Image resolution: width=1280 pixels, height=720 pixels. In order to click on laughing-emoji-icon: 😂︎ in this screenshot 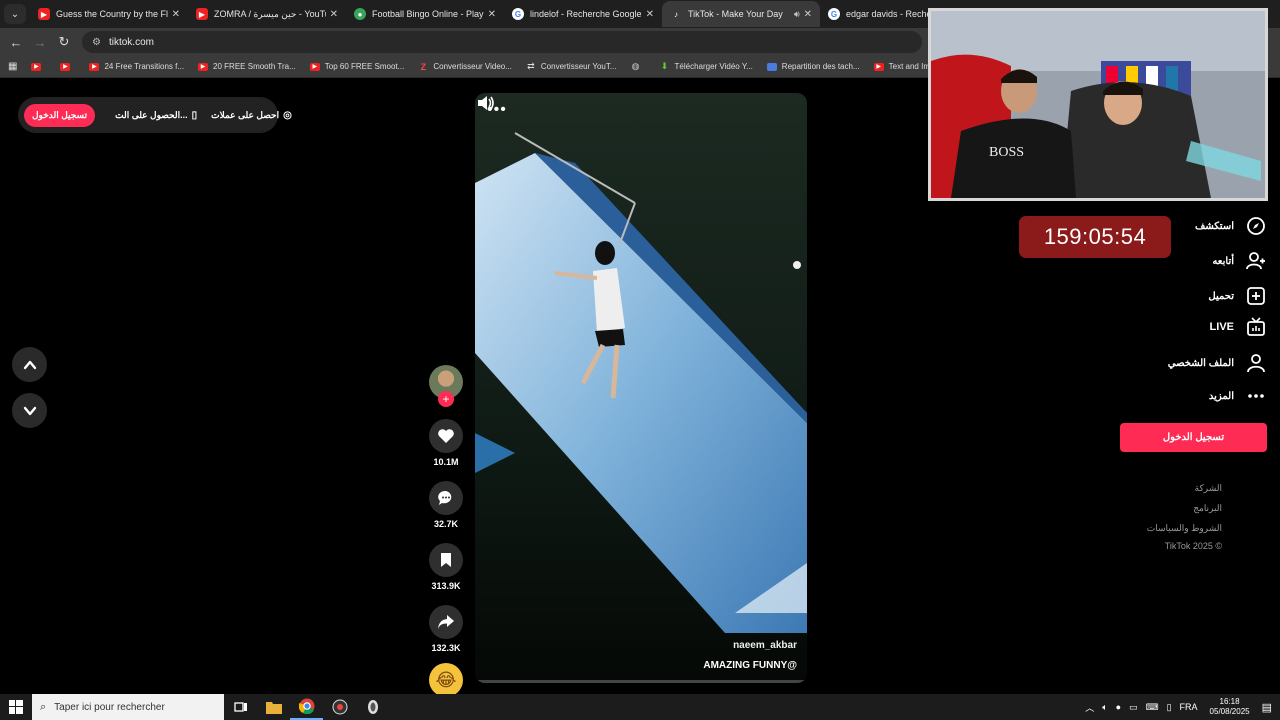, I will do `click(446, 680)`.